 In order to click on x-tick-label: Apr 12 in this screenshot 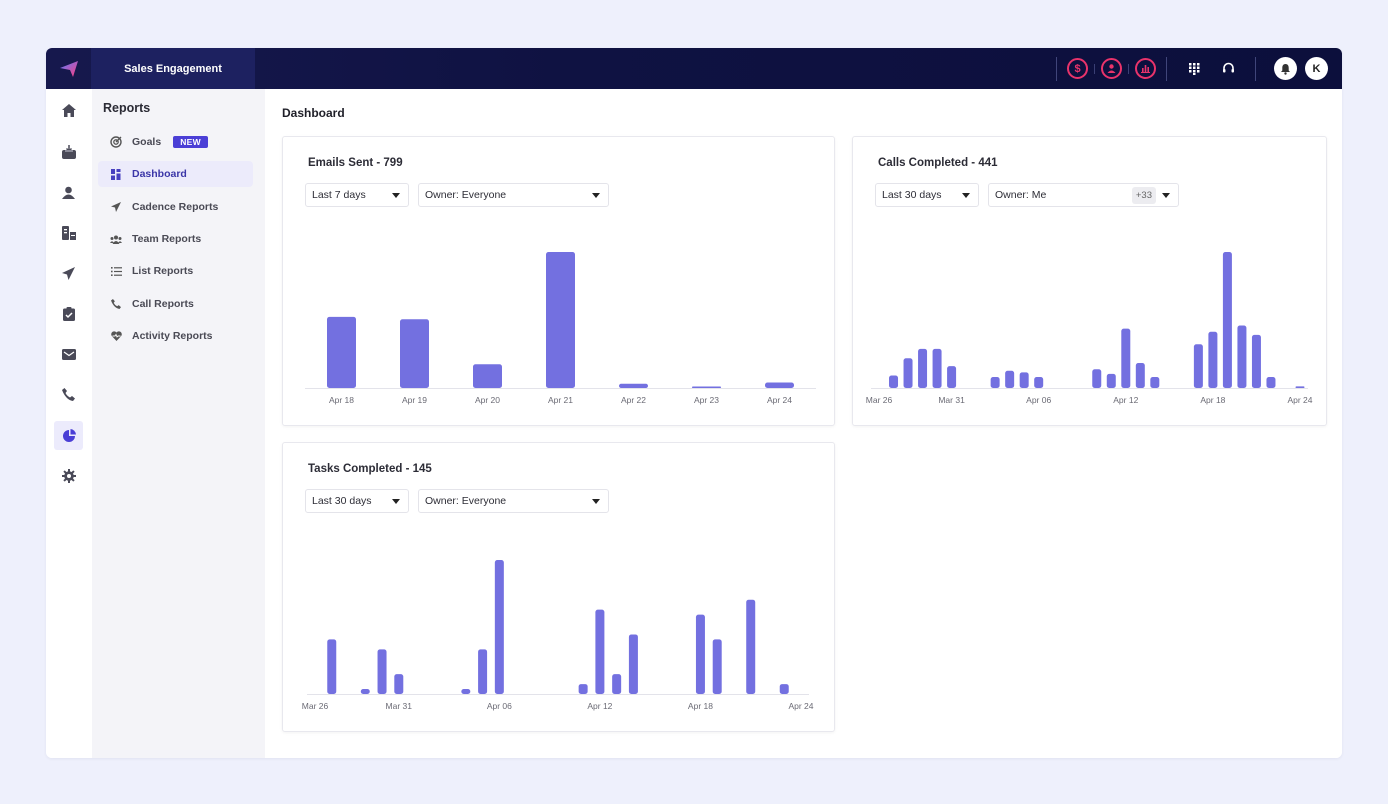, I will do `click(1125, 400)`.